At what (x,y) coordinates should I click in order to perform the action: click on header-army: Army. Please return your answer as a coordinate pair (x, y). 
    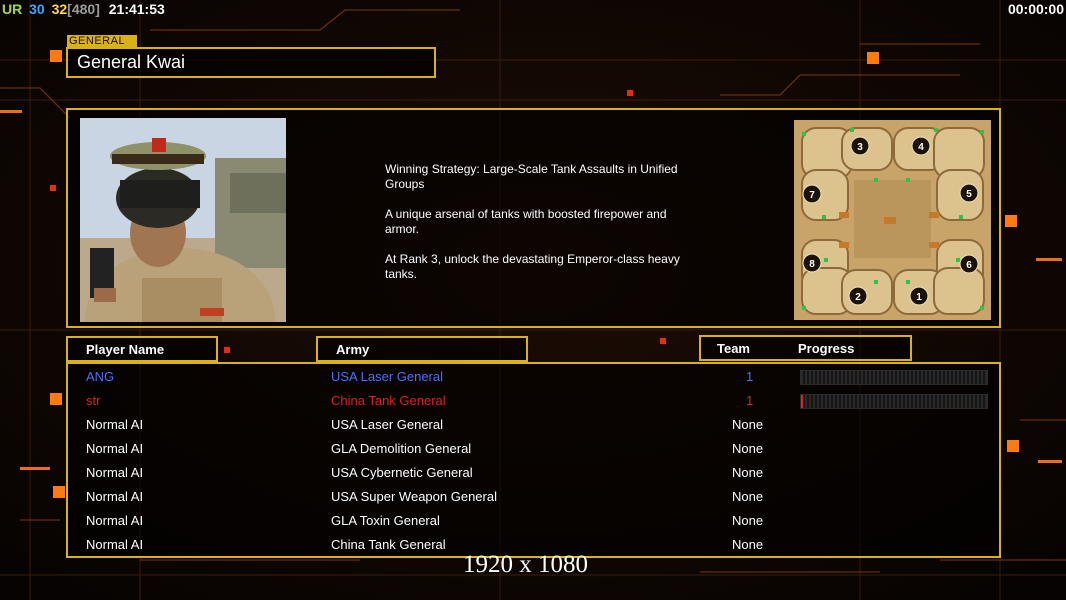
    Looking at the image, I should click on (422, 349).